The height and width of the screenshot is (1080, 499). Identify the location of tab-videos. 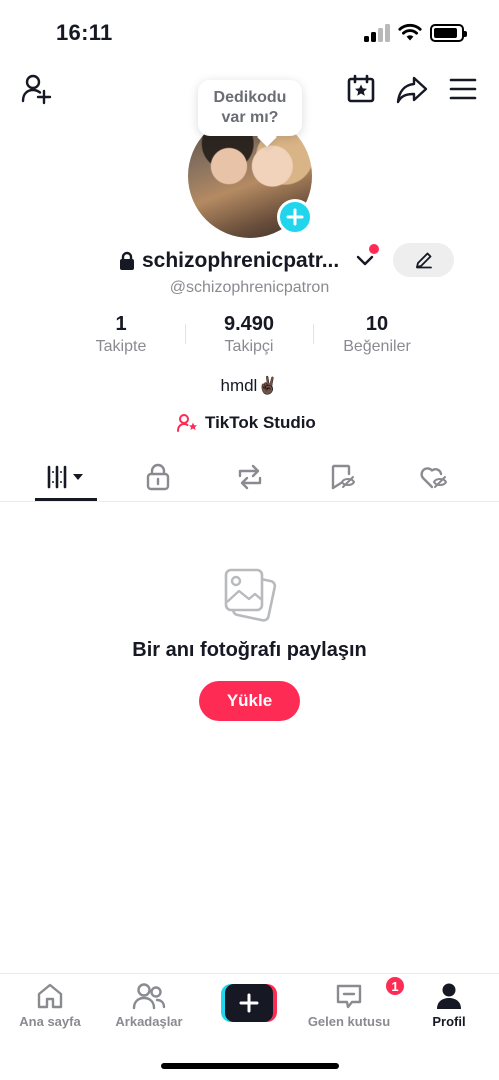
(66, 477).